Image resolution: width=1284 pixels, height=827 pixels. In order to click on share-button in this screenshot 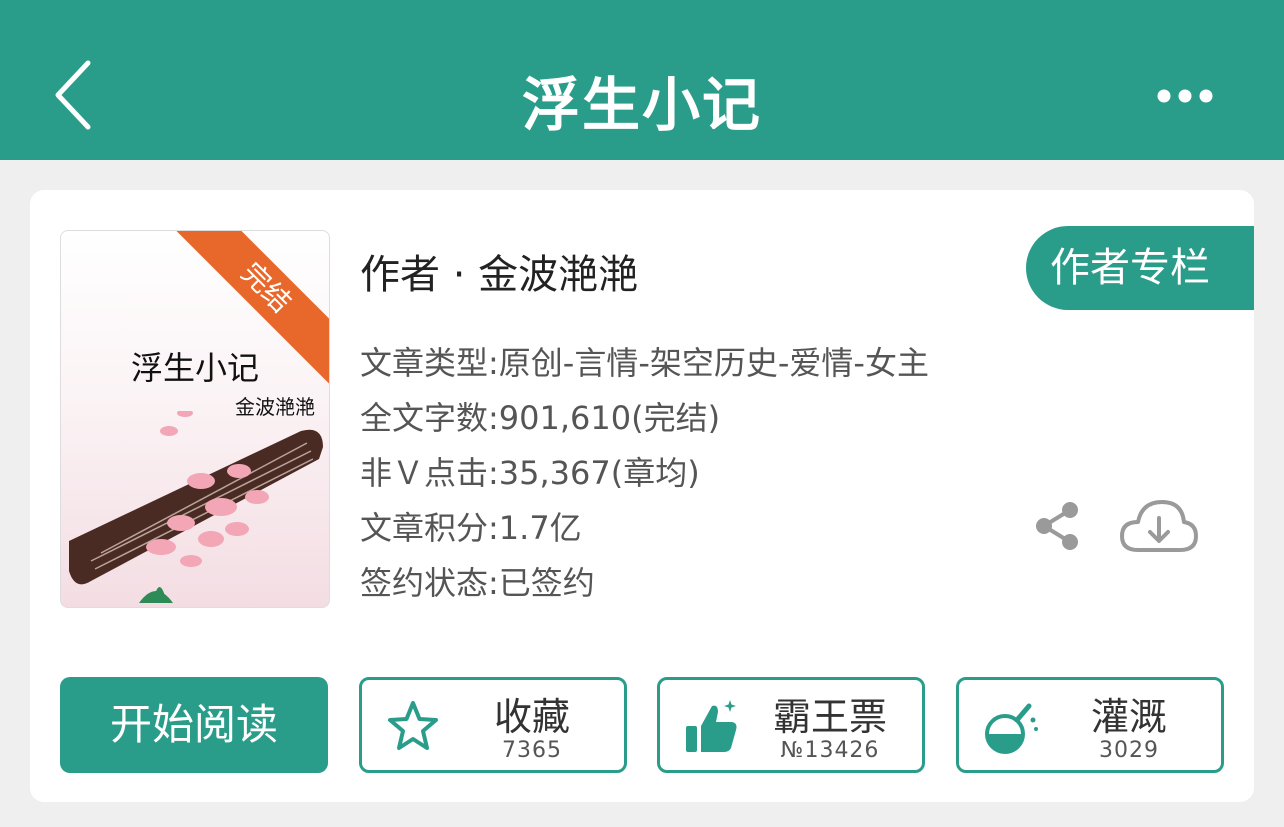, I will do `click(1058, 526)`.